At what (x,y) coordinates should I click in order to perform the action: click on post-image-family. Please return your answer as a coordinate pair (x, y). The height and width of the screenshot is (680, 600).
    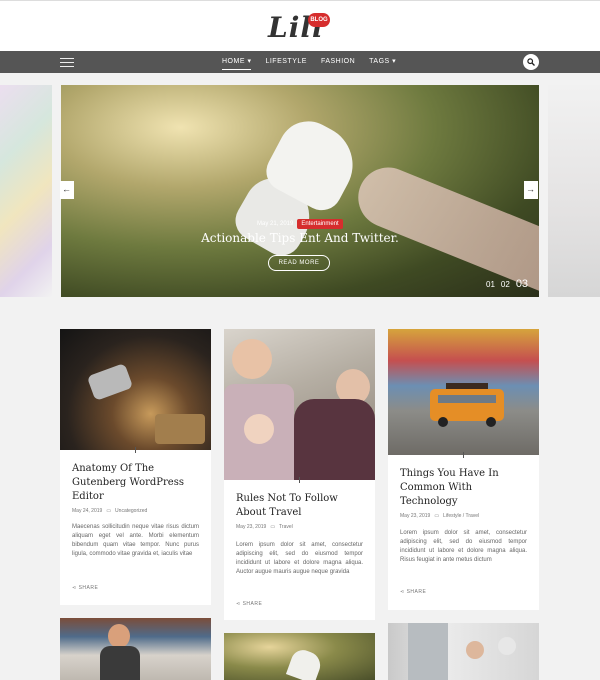
    Looking at the image, I should click on (299, 404).